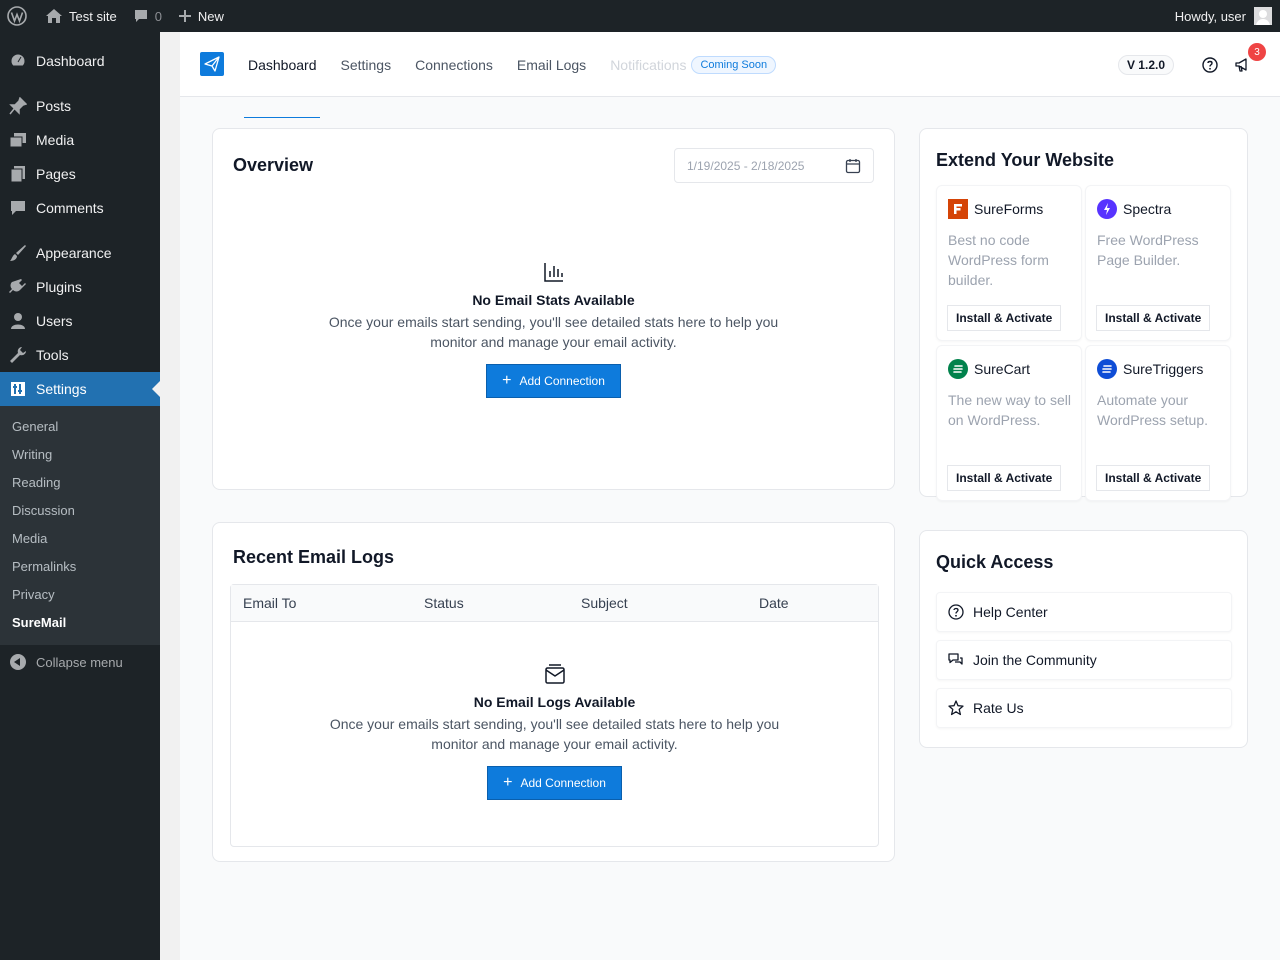  Describe the element at coordinates (80, 321) in the screenshot. I see `sidebar-item-users: Users` at that location.